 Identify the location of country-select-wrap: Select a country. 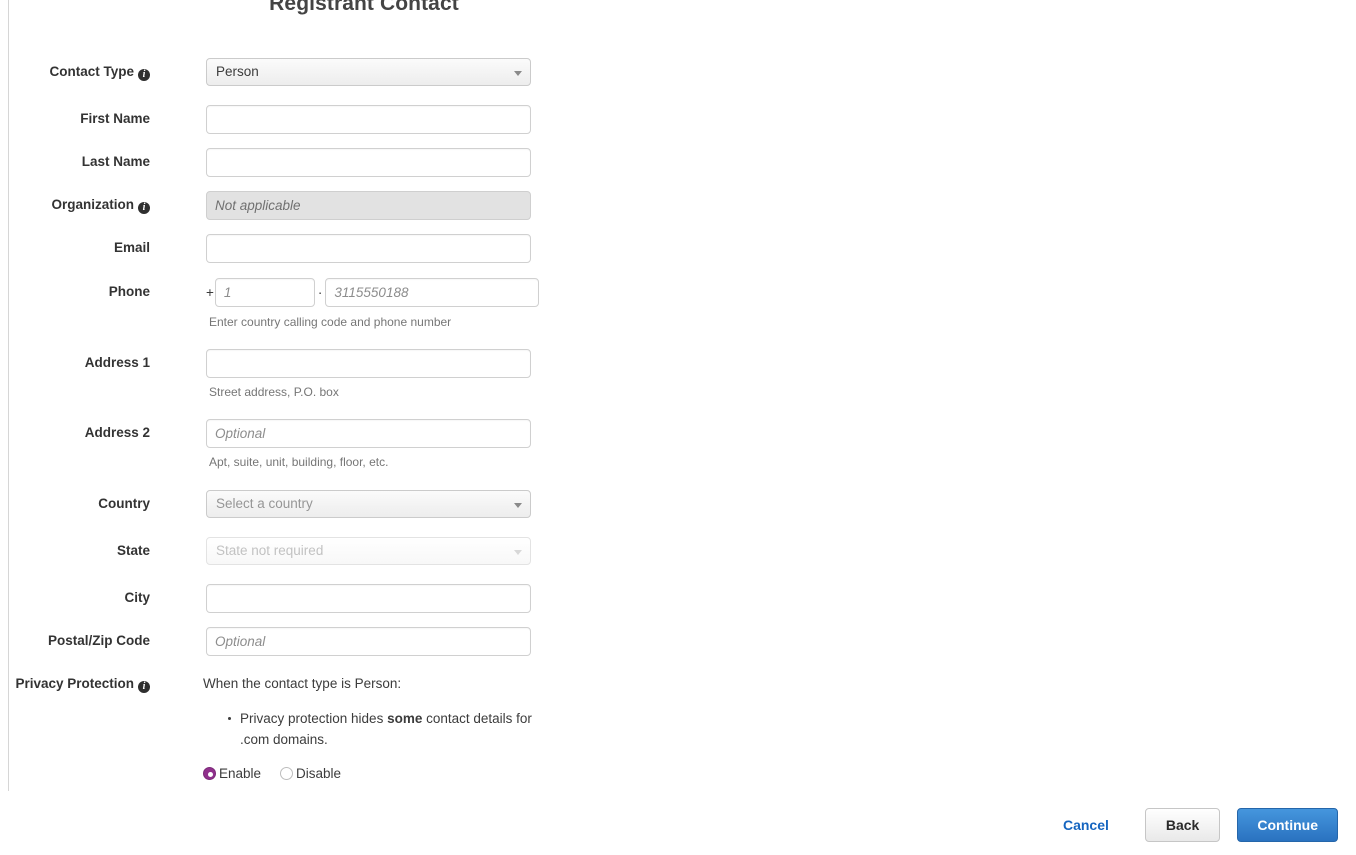
(368, 504).